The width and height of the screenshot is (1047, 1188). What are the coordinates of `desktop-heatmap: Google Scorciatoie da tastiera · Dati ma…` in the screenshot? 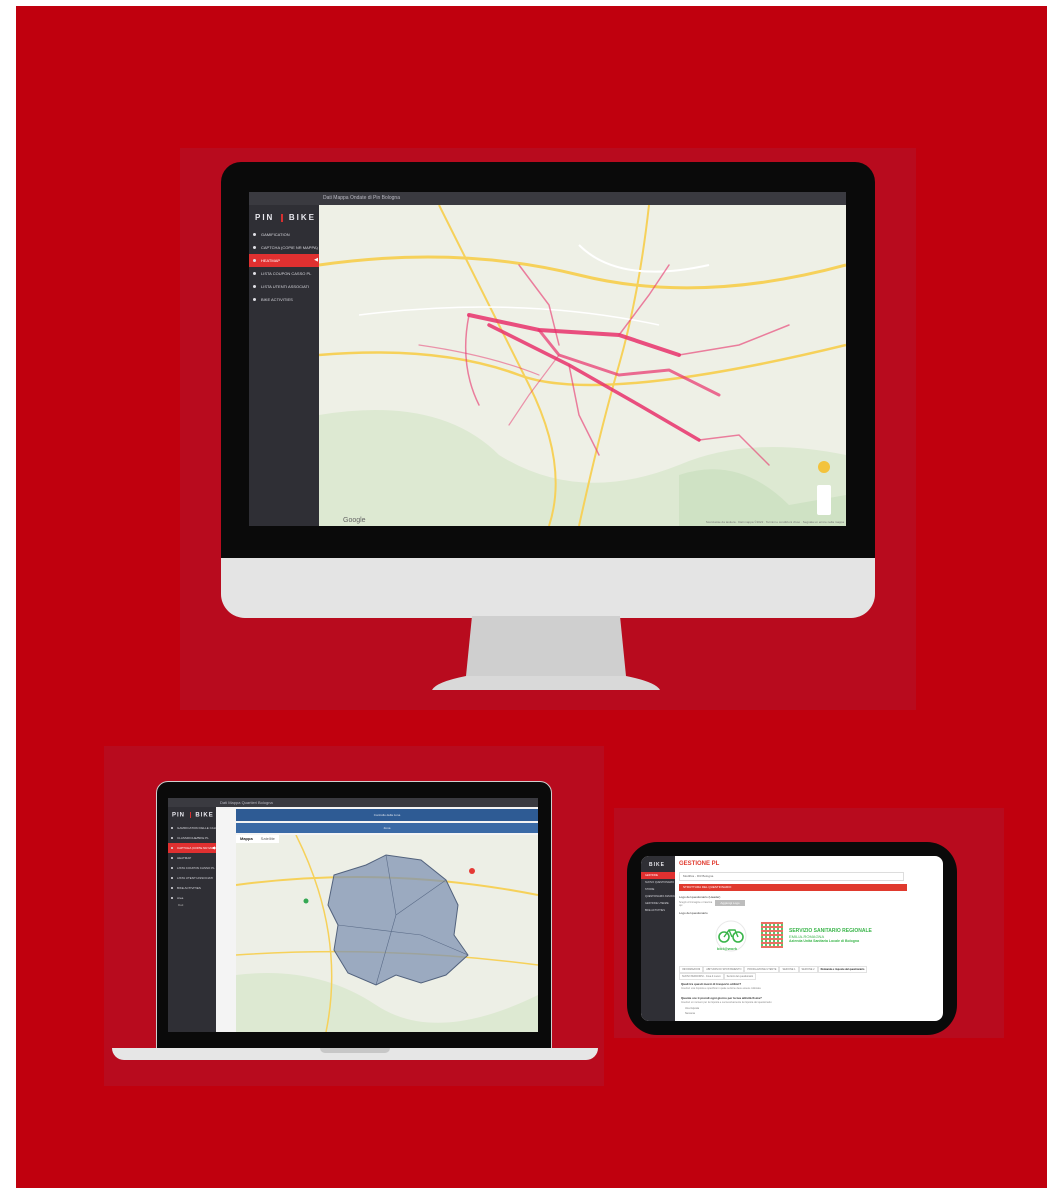 It's located at (582, 365).